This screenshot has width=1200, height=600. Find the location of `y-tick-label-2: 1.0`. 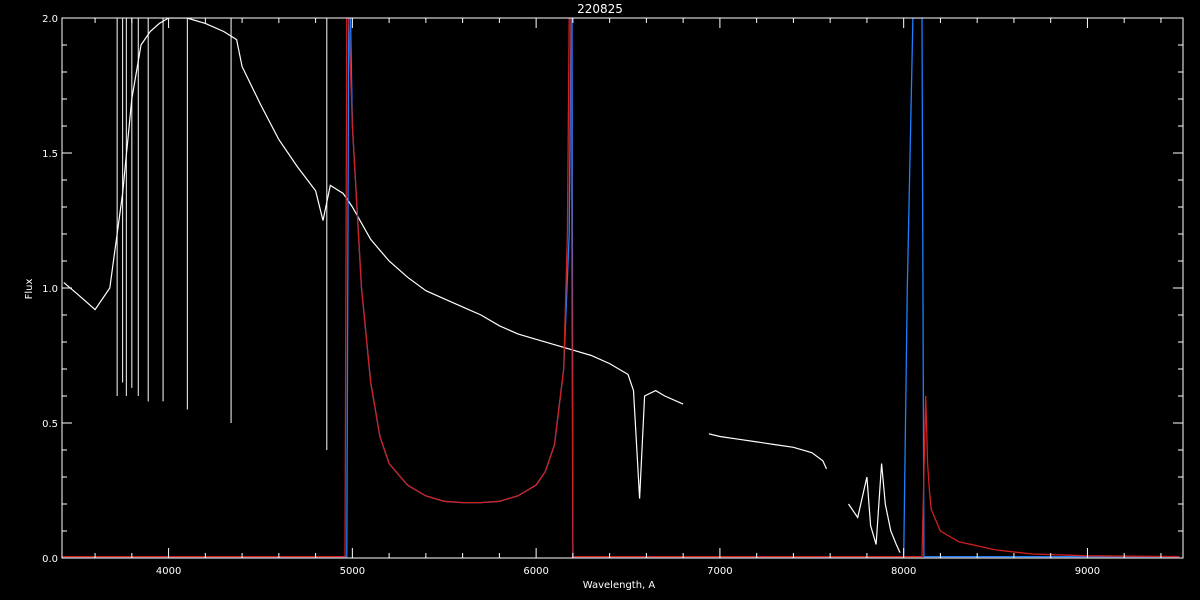

y-tick-label-2: 1.0 is located at coordinates (50, 289).